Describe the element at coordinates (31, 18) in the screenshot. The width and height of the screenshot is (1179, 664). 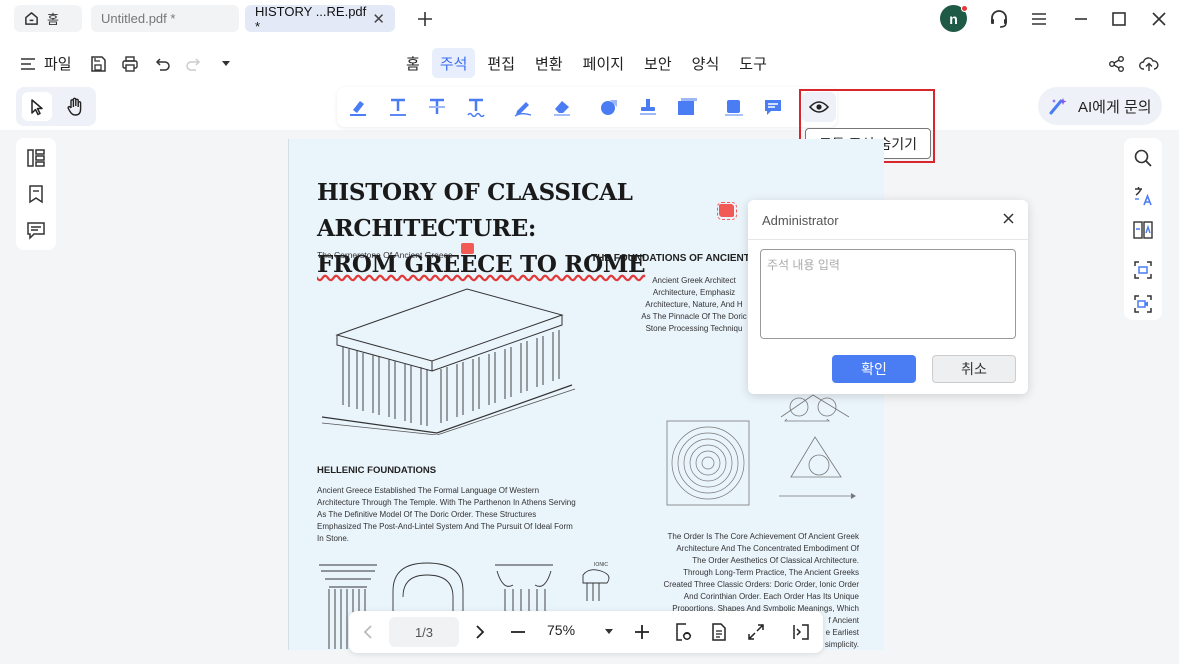
I see `home-icon` at that location.